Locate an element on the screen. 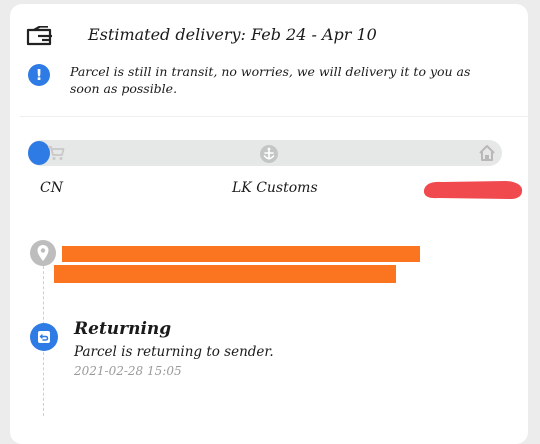 Image resolution: width=540 pixels, height=444 pixels. event-timestamp: 2021-02-28 15:05 is located at coordinates (128, 371).